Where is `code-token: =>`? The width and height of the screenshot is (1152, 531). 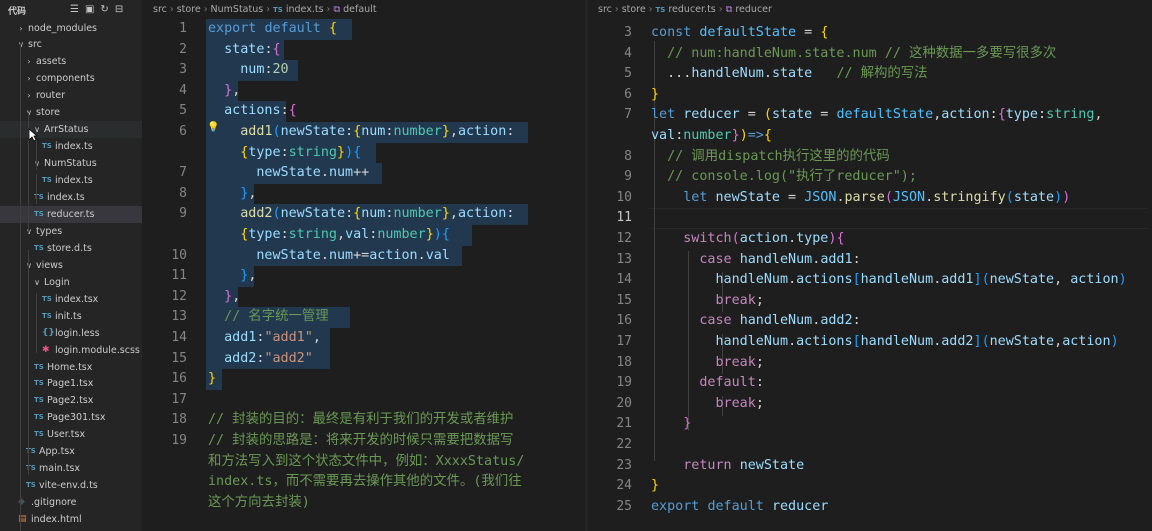 code-token: => is located at coordinates (755, 135).